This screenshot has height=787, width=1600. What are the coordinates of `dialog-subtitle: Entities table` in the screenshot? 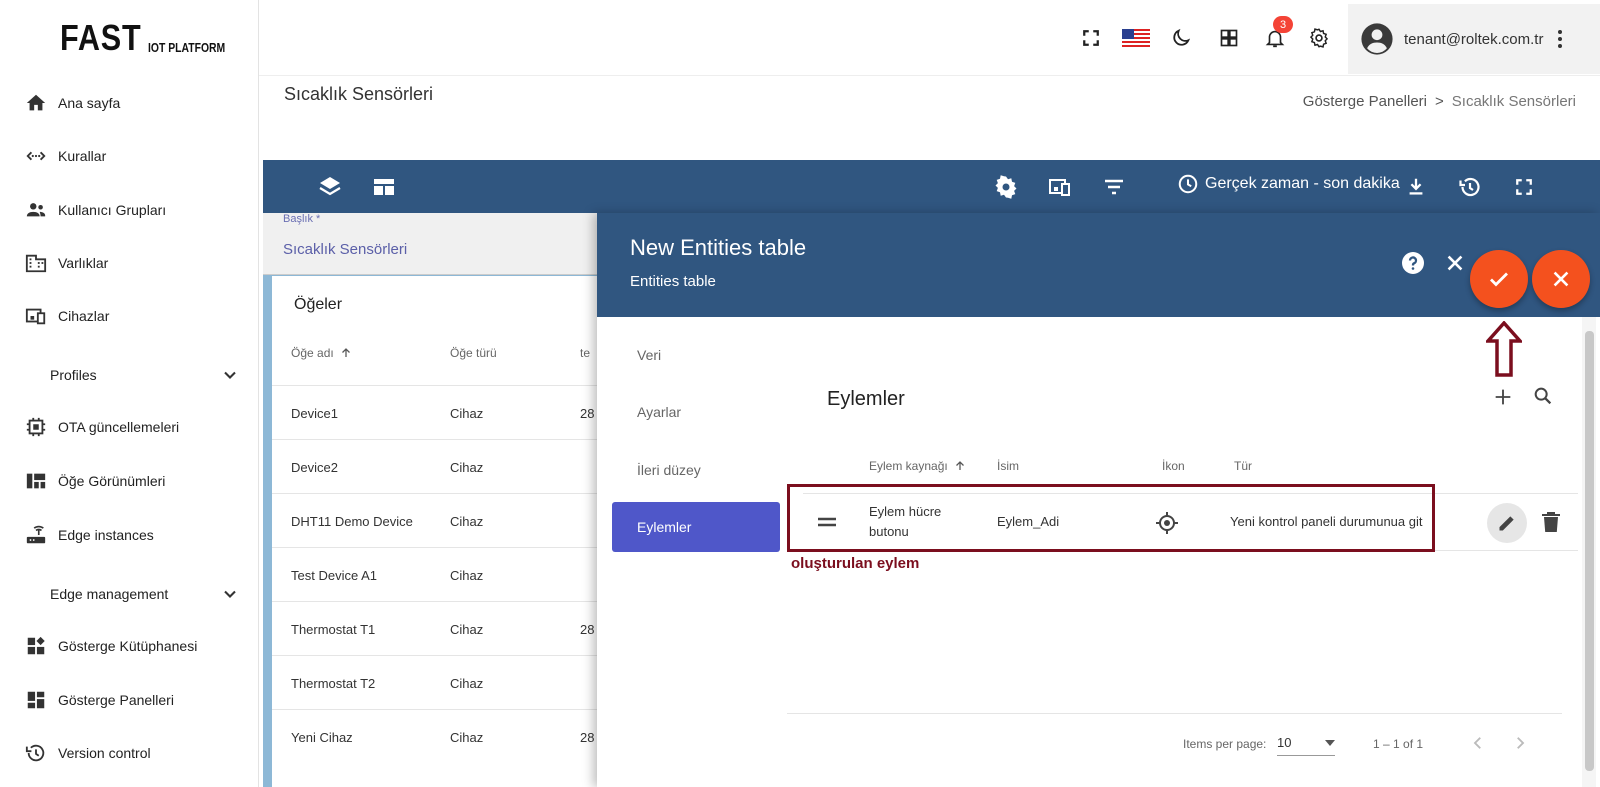 It's located at (673, 281).